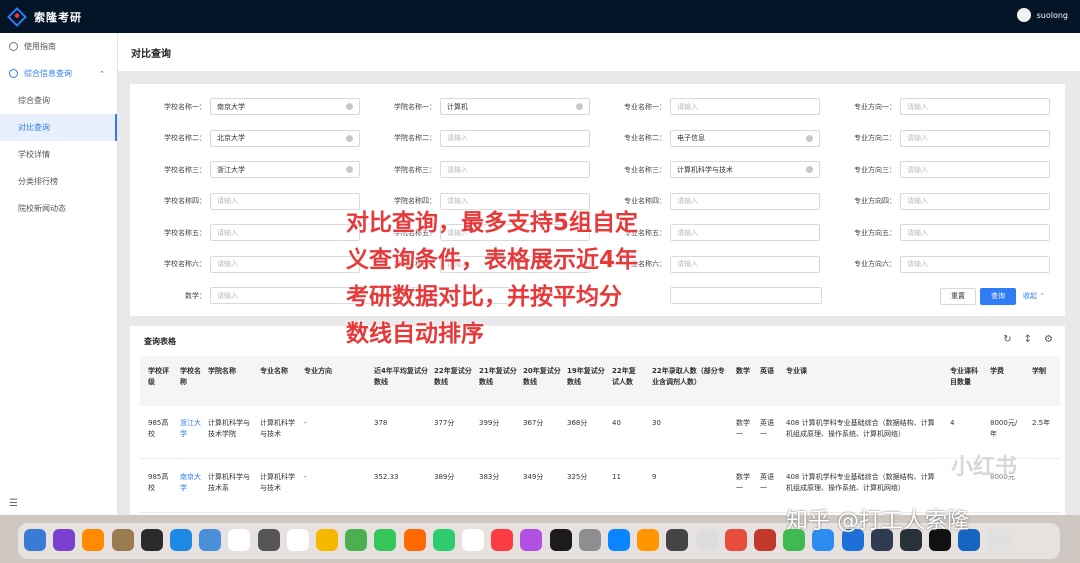 The image size is (1080, 563). What do you see at coordinates (161, 377) in the screenshot?
I see `column-header-level: 学校评级` at bounding box center [161, 377].